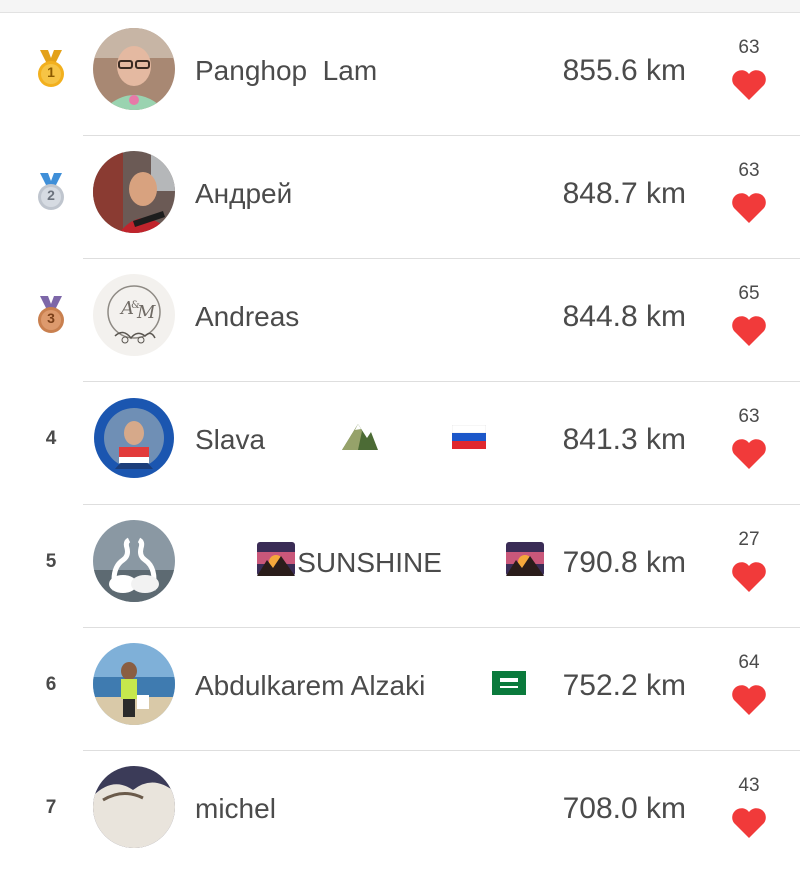 The width and height of the screenshot is (800, 874). I want to click on leaderboard-row-3: 3 A & M Andreas 844.8 km 65, so click(400, 320).